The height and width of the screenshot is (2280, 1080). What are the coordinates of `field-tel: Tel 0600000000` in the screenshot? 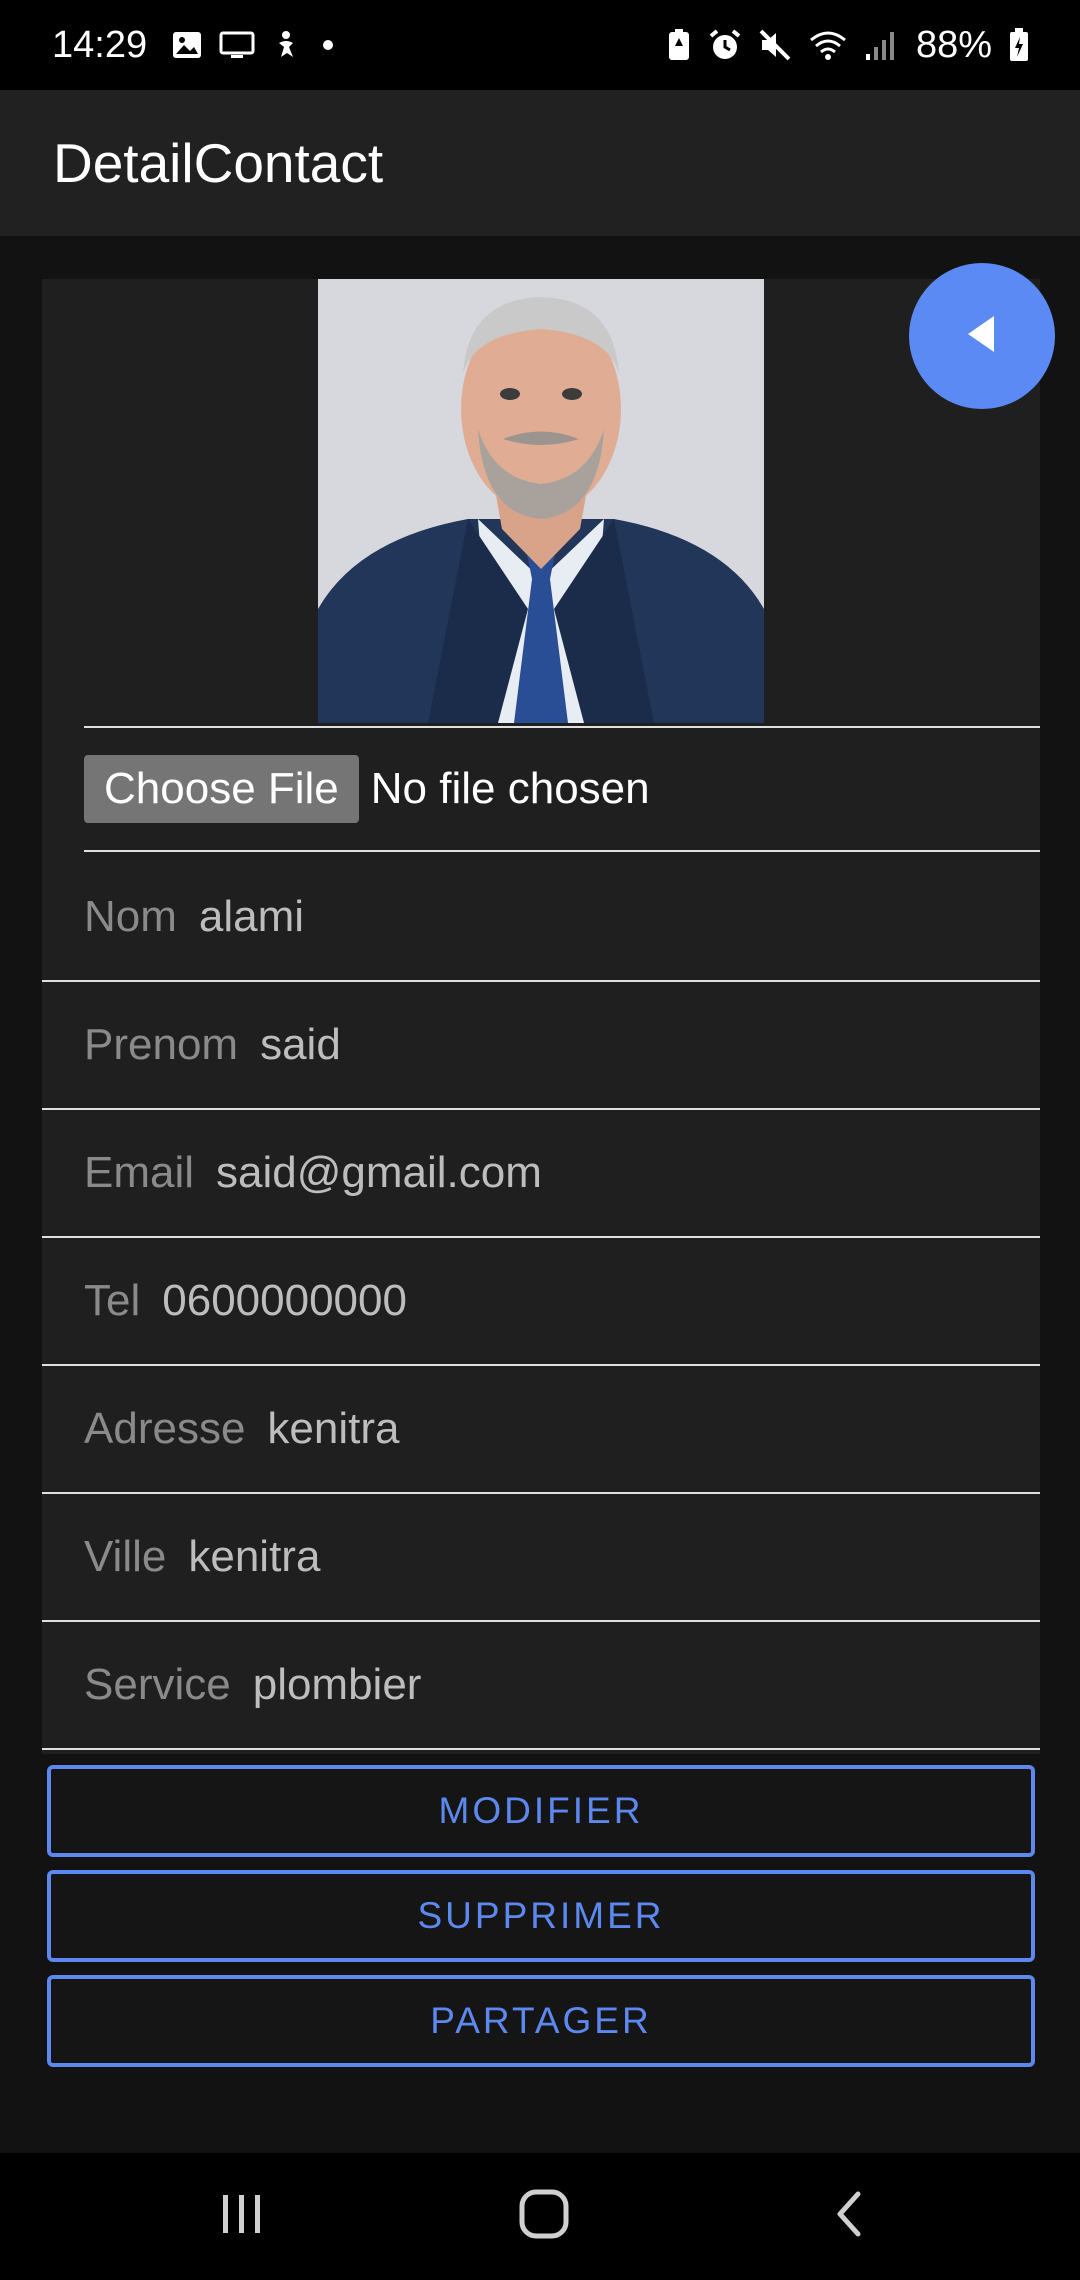 It's located at (541, 1302).